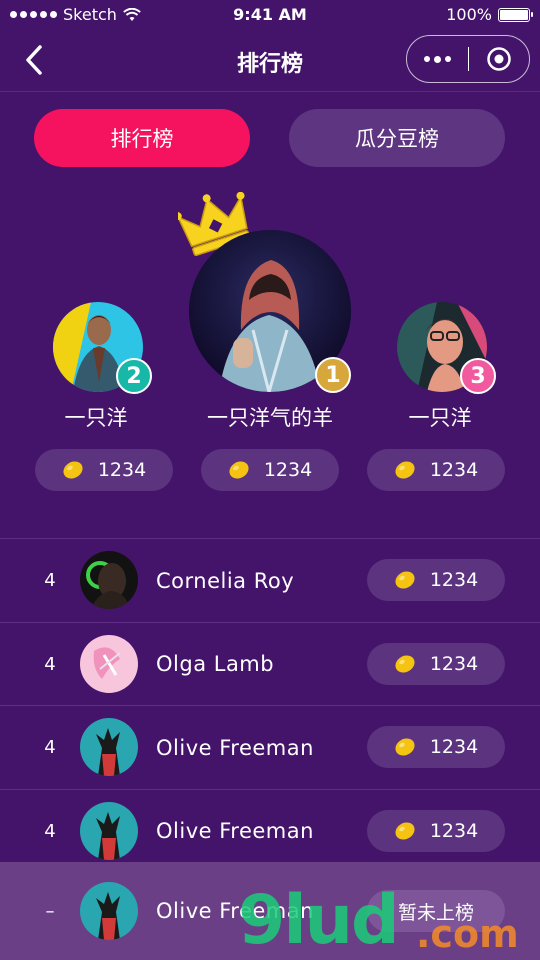  Describe the element at coordinates (454, 470) in the screenshot. I see `third-place-score: 1234` at that location.